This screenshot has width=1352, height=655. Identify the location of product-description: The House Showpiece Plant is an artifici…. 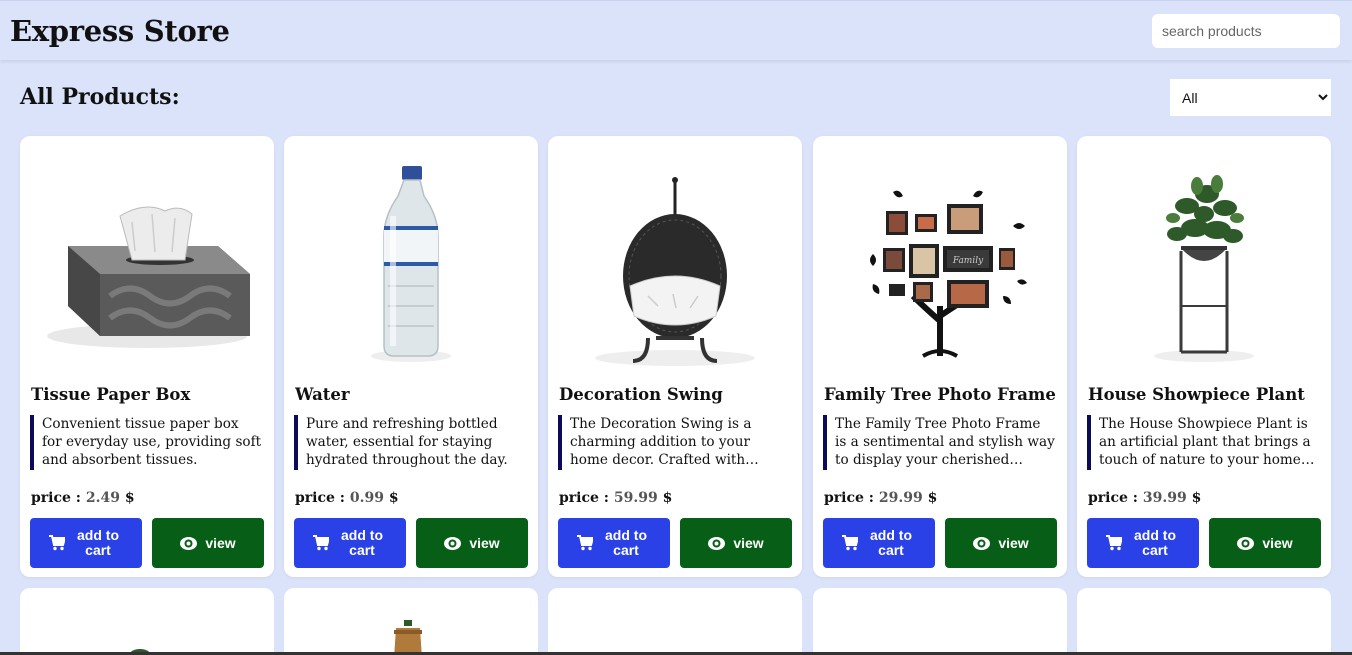
(1203, 442).